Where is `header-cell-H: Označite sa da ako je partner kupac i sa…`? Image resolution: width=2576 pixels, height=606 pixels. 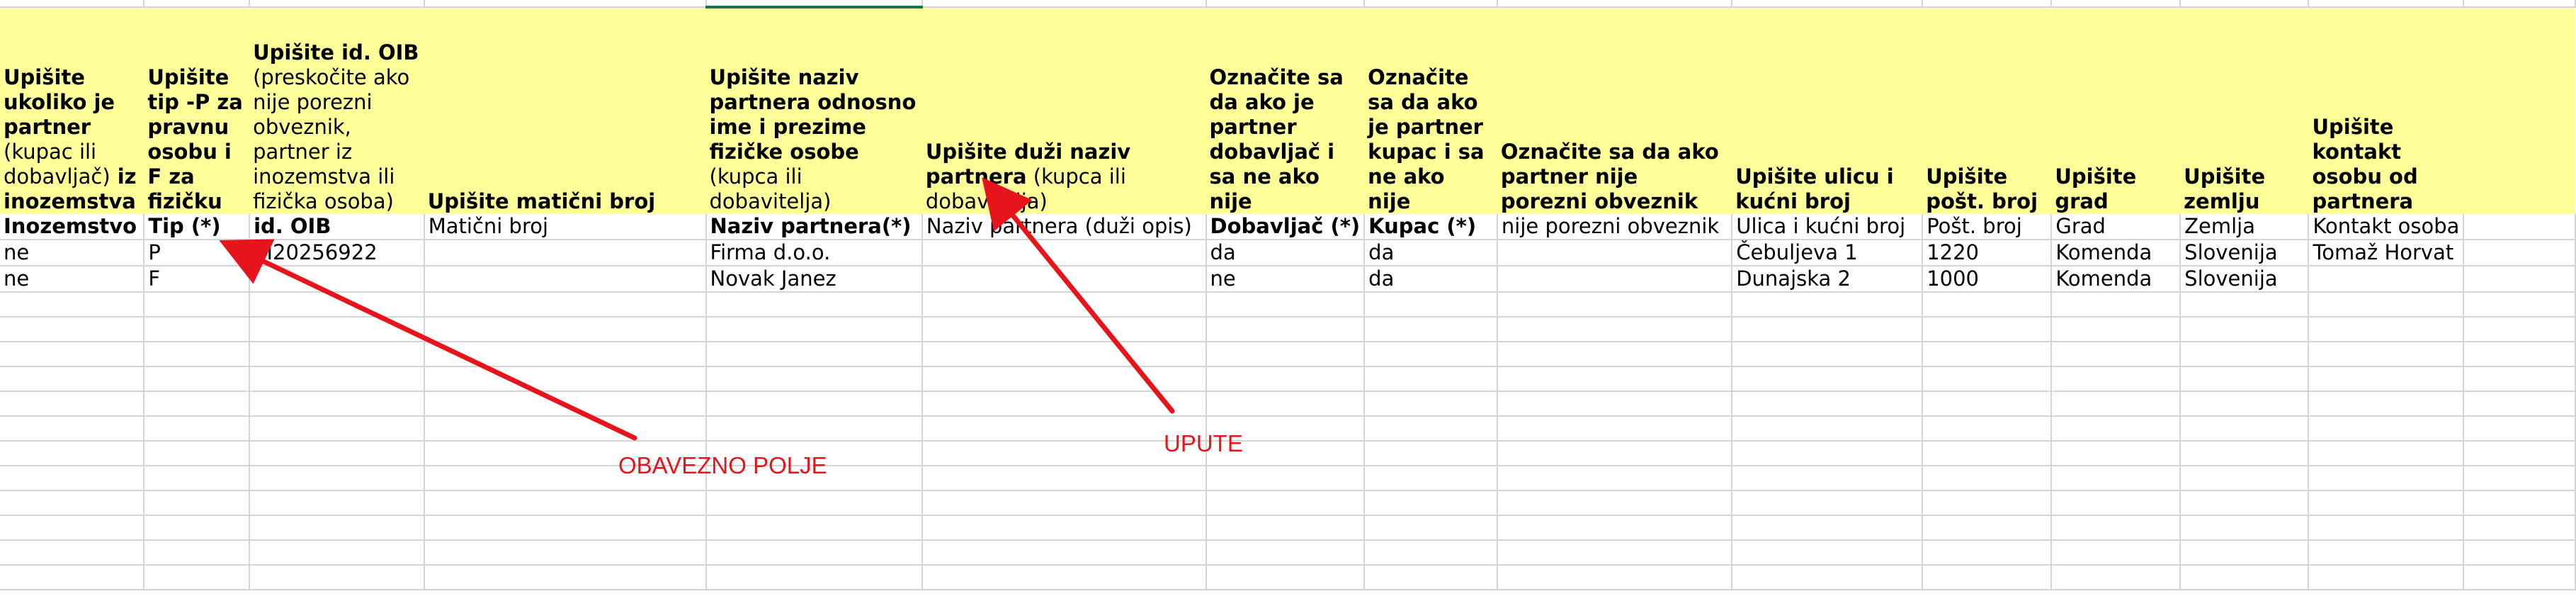 header-cell-H: Označite sa da ako je partner kupac i sa… is located at coordinates (1430, 110).